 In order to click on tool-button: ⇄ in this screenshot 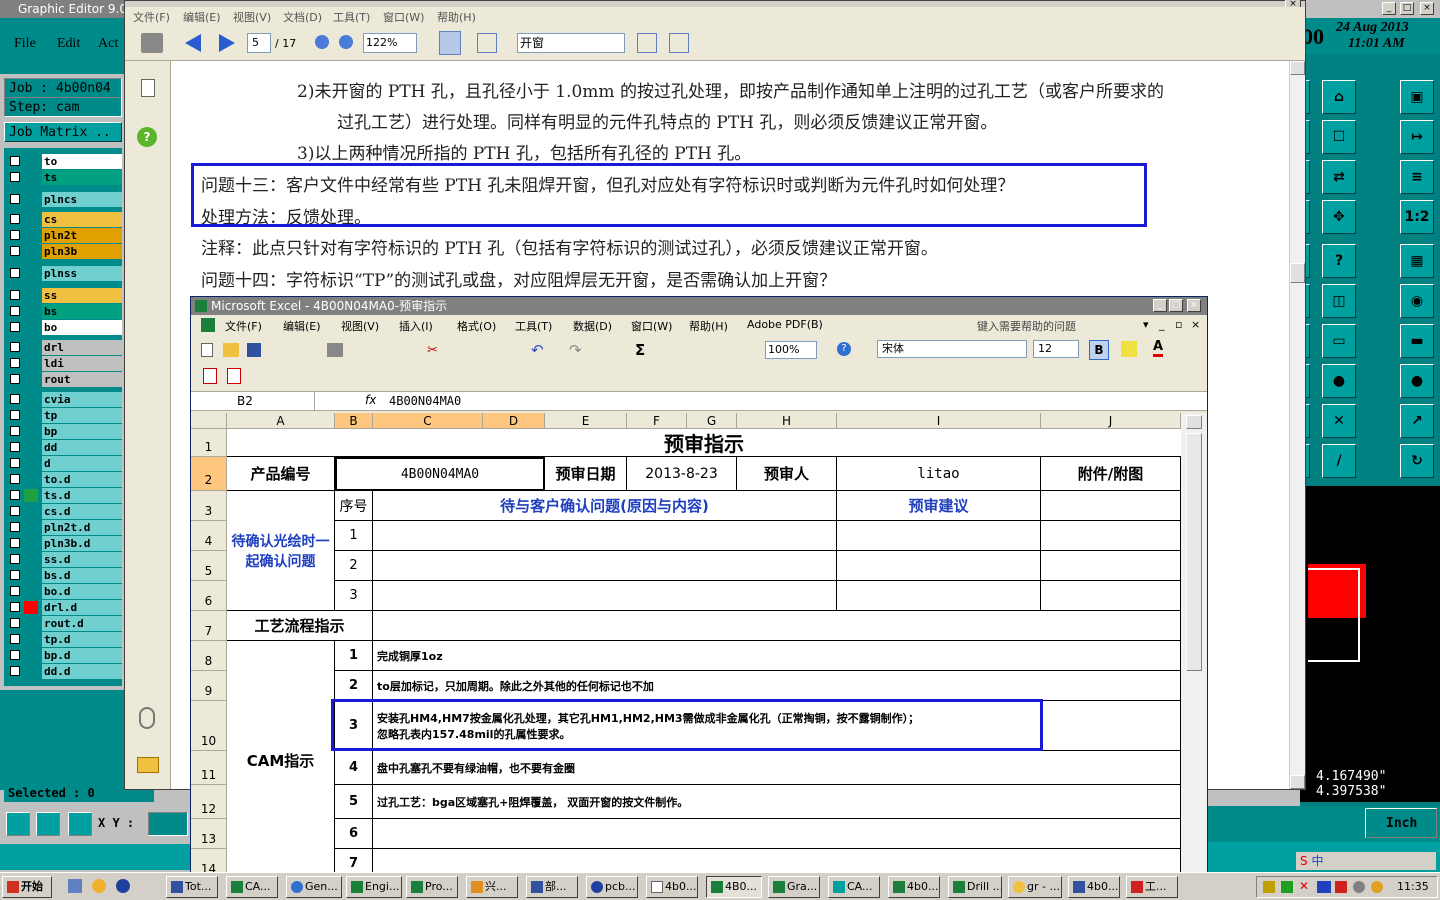, I will do `click(1339, 177)`.